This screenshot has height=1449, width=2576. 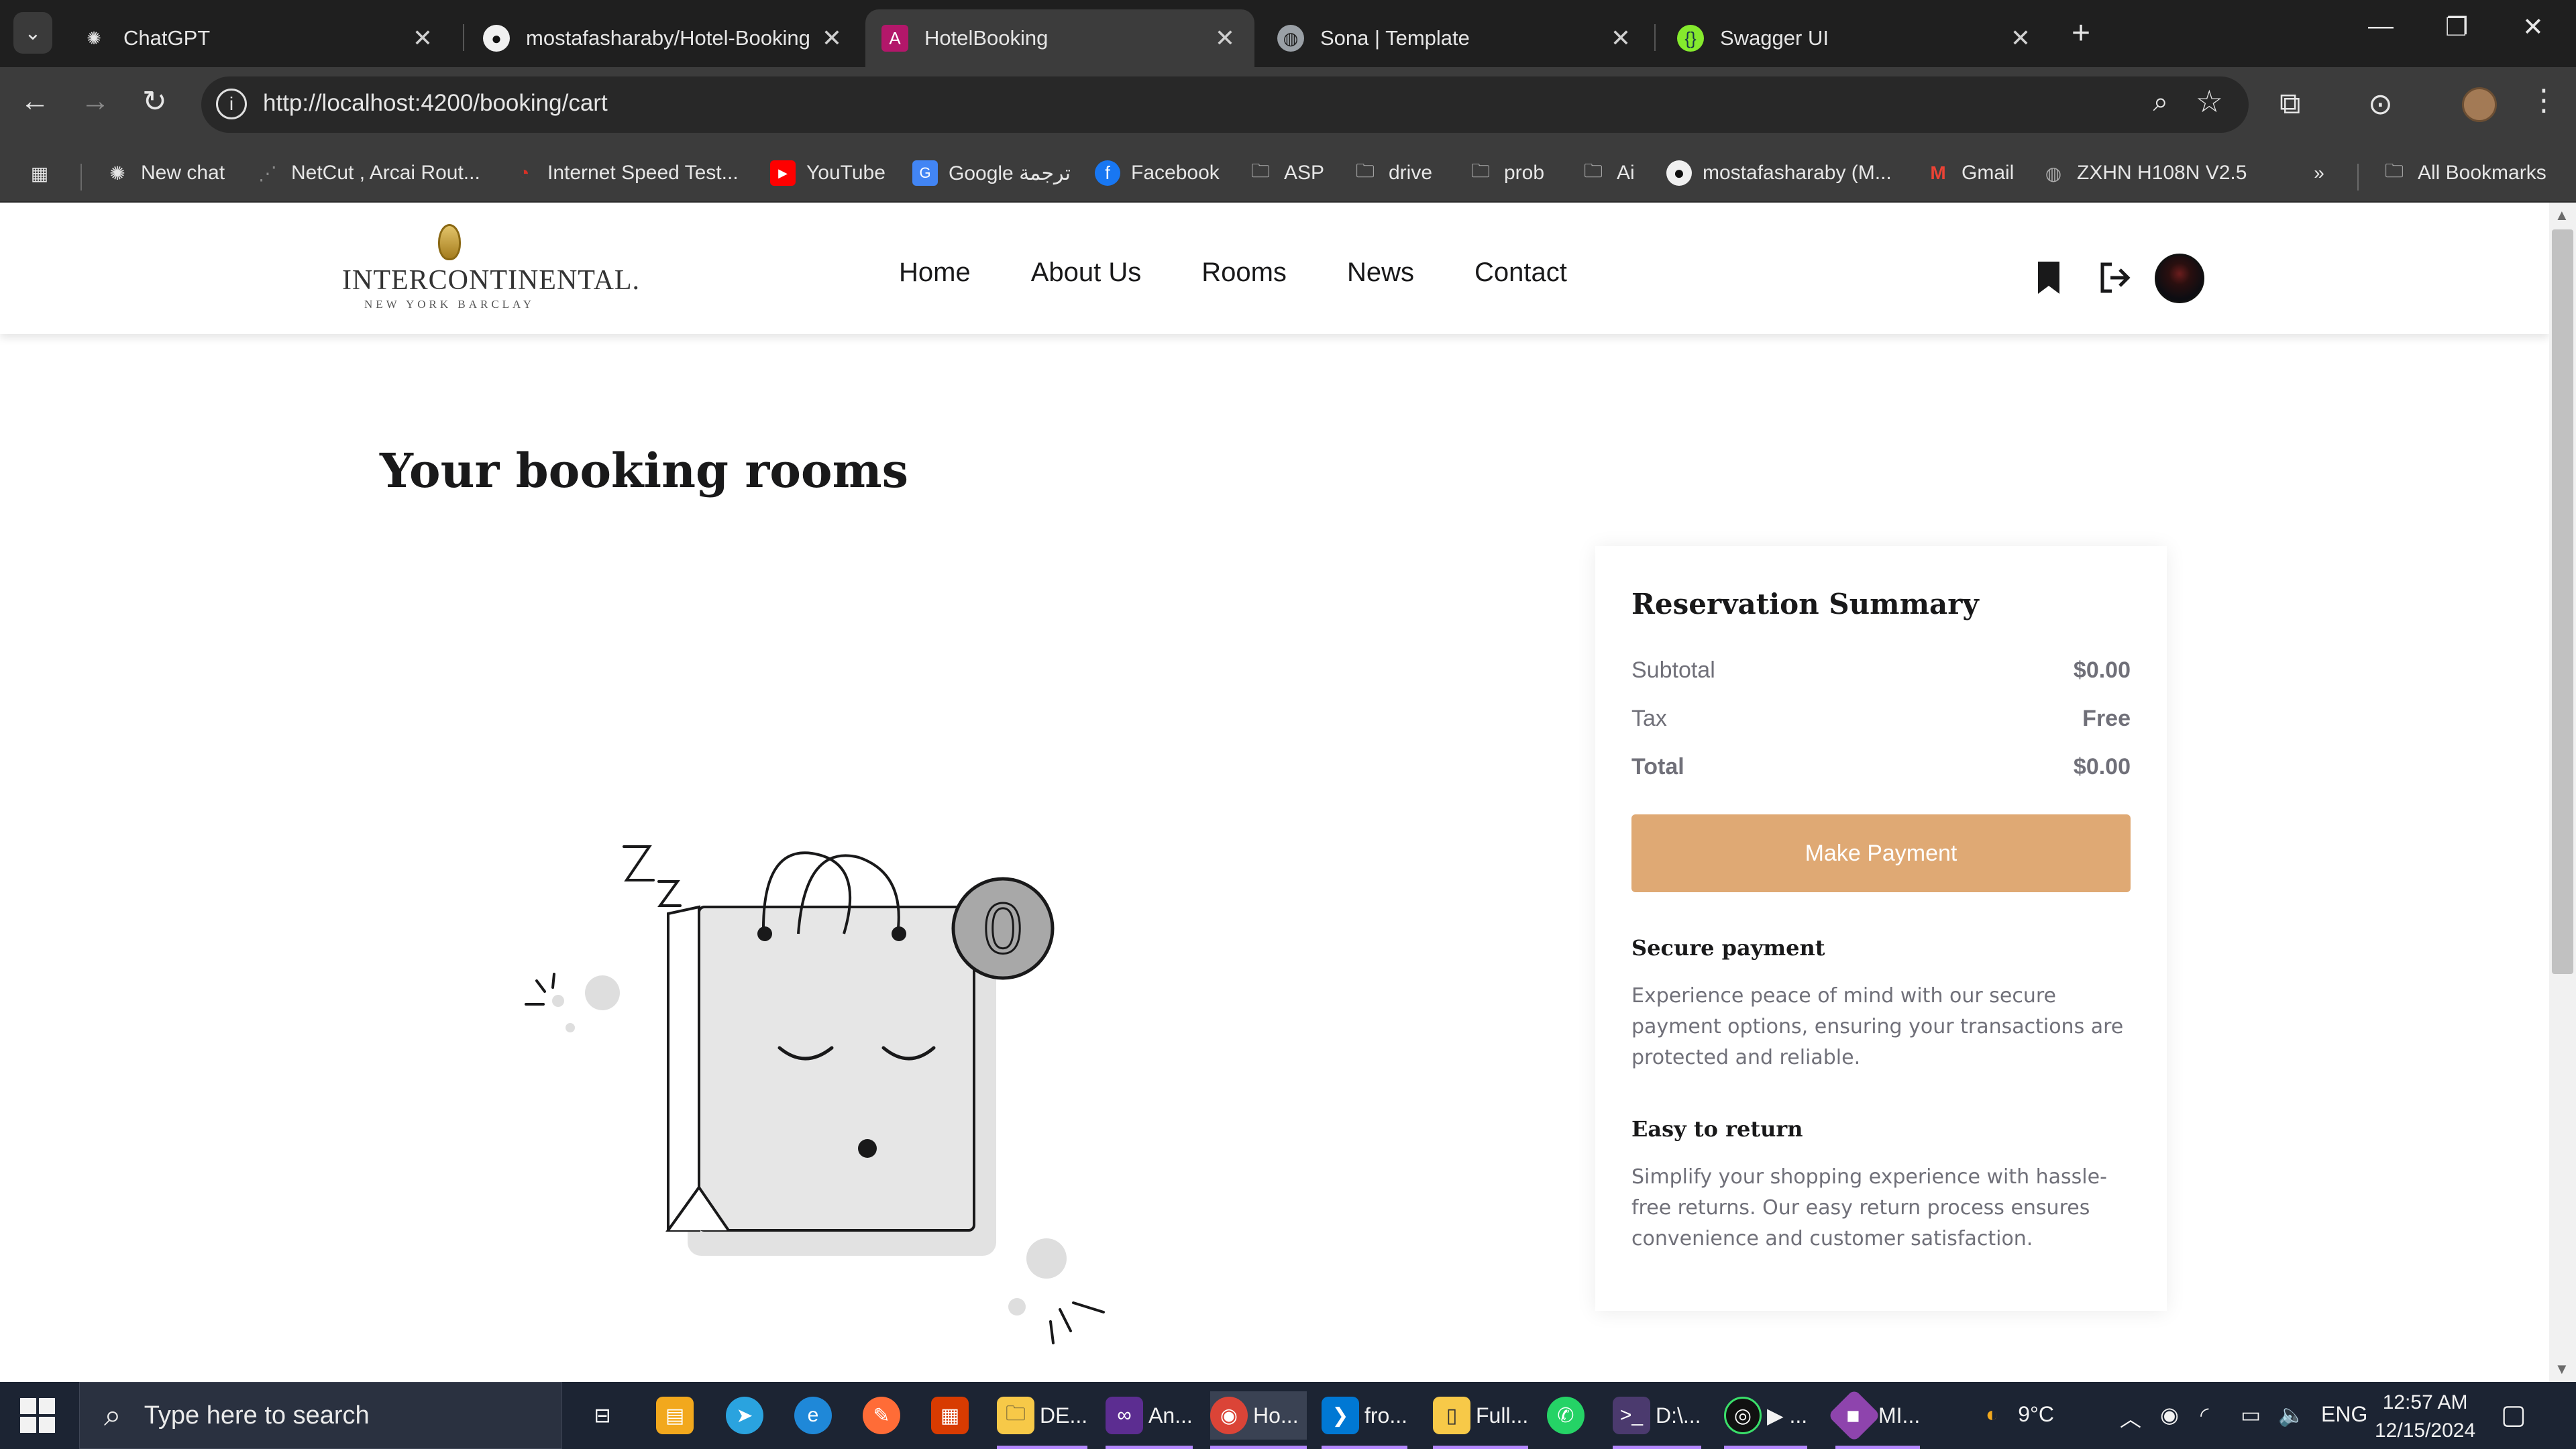 I want to click on bookmark-folder-drive: 🗀 drive, so click(x=1392, y=173).